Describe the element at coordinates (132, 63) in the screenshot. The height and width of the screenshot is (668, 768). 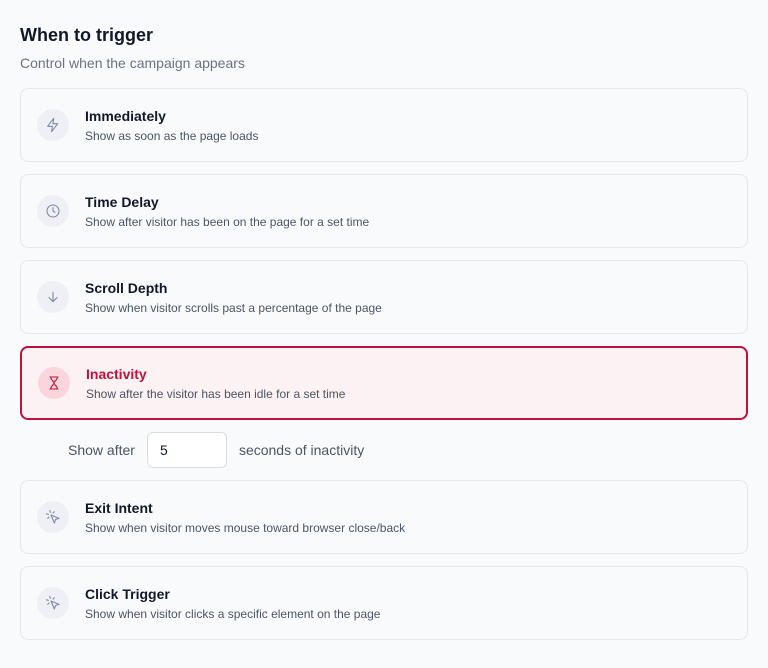
I see `page-subtitle: Control when the campaign appears` at that location.